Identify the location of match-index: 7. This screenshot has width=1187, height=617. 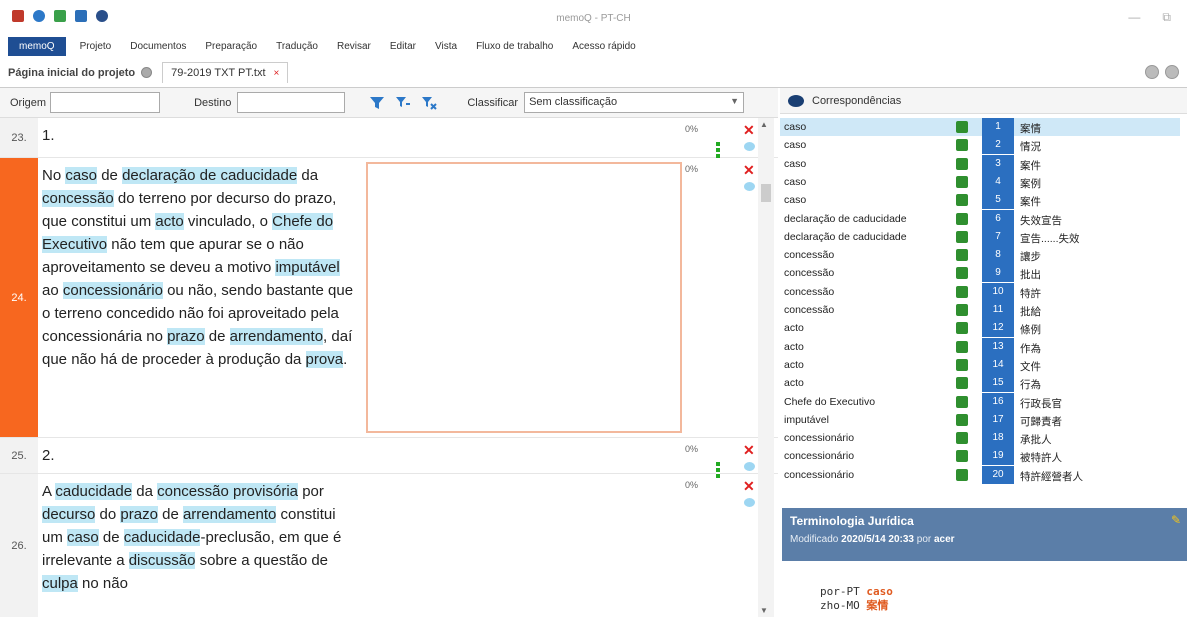
(998, 236).